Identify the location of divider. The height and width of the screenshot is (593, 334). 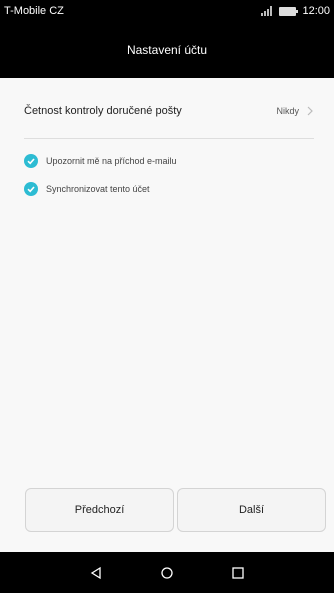
(169, 138).